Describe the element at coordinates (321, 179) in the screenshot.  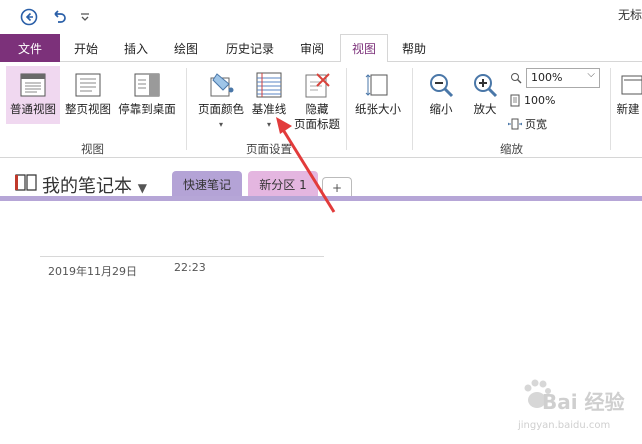
I see `notebook-bar: 我的笔记本 ▼` at that location.